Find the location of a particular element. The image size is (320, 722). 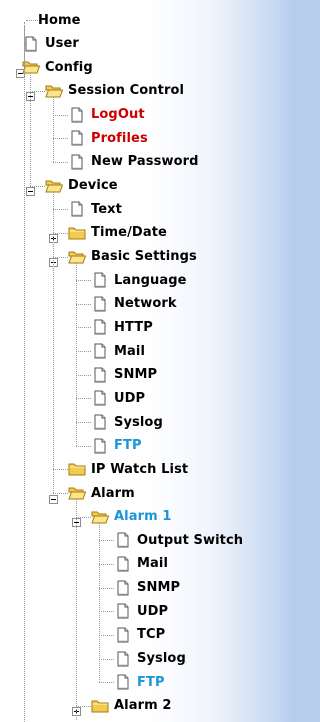

tree-item-label: Device is located at coordinates (93, 185).